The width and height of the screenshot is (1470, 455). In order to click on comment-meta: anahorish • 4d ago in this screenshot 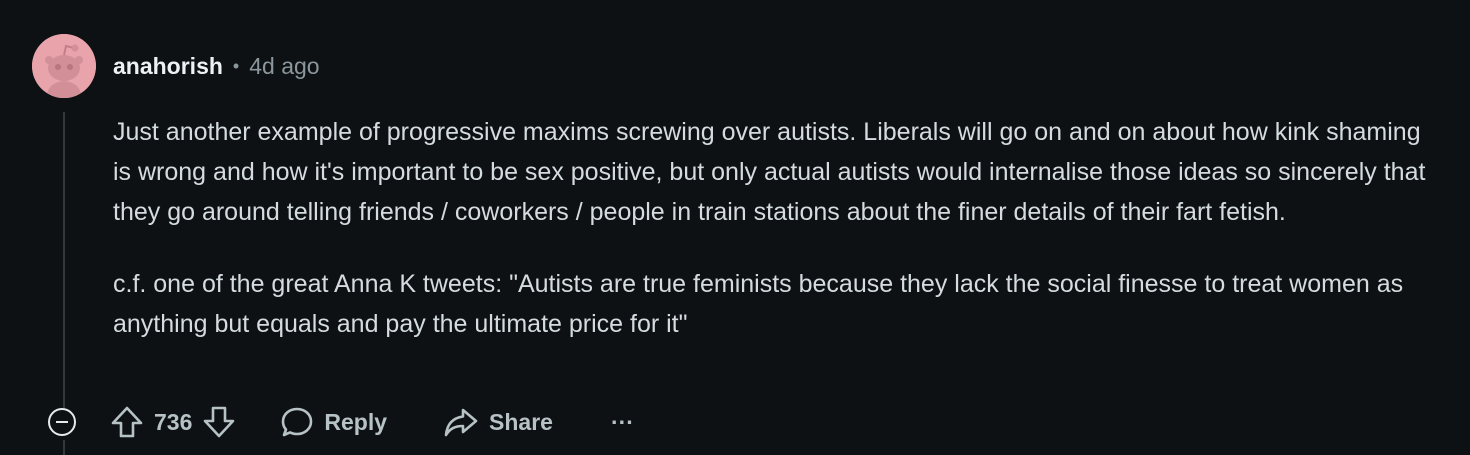, I will do `click(216, 66)`.